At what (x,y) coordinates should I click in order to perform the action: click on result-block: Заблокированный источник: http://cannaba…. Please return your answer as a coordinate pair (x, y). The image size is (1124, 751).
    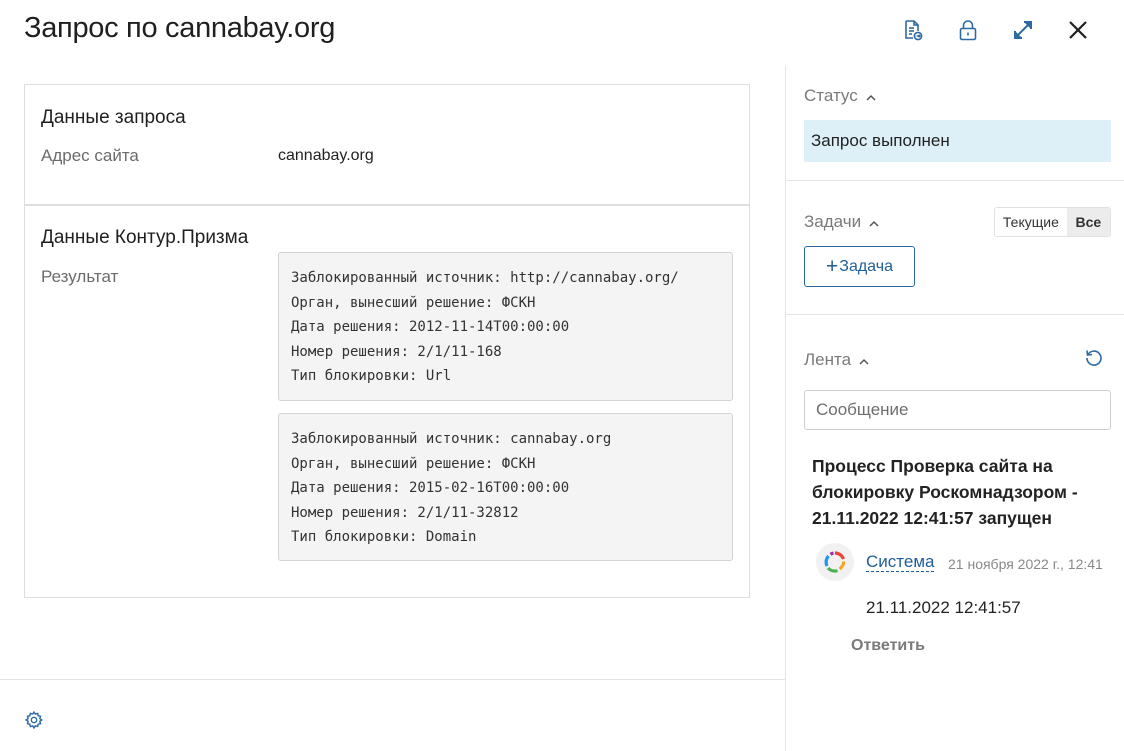
    Looking at the image, I should click on (505, 326).